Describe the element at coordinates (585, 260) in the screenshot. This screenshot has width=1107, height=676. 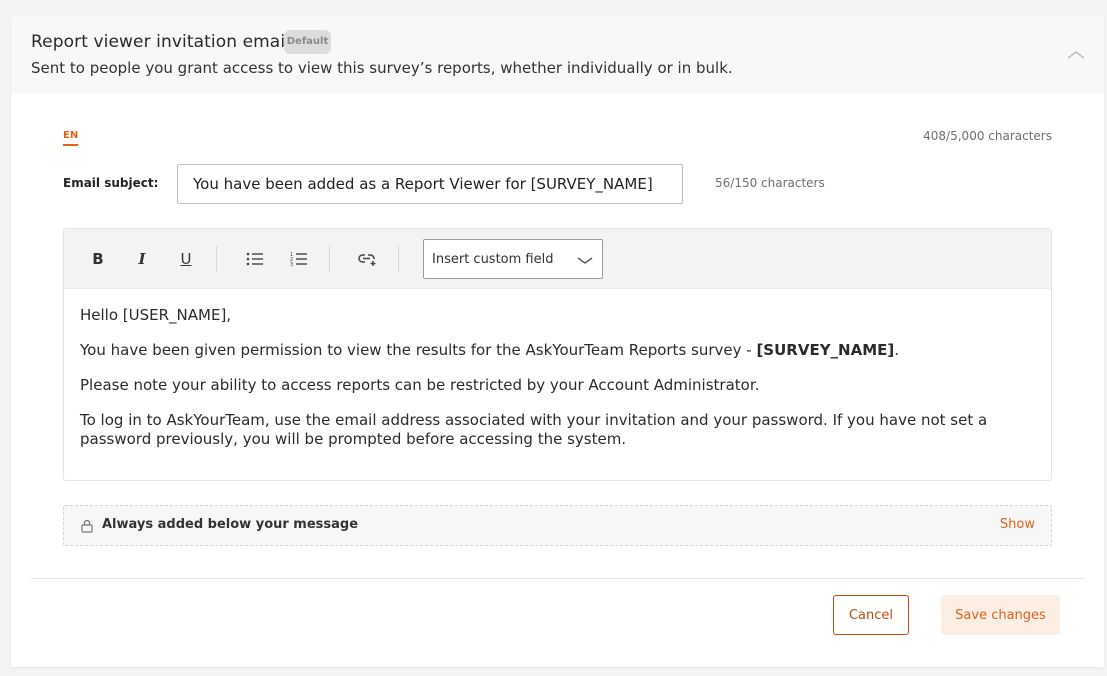
I see `chevron-down-icon` at that location.